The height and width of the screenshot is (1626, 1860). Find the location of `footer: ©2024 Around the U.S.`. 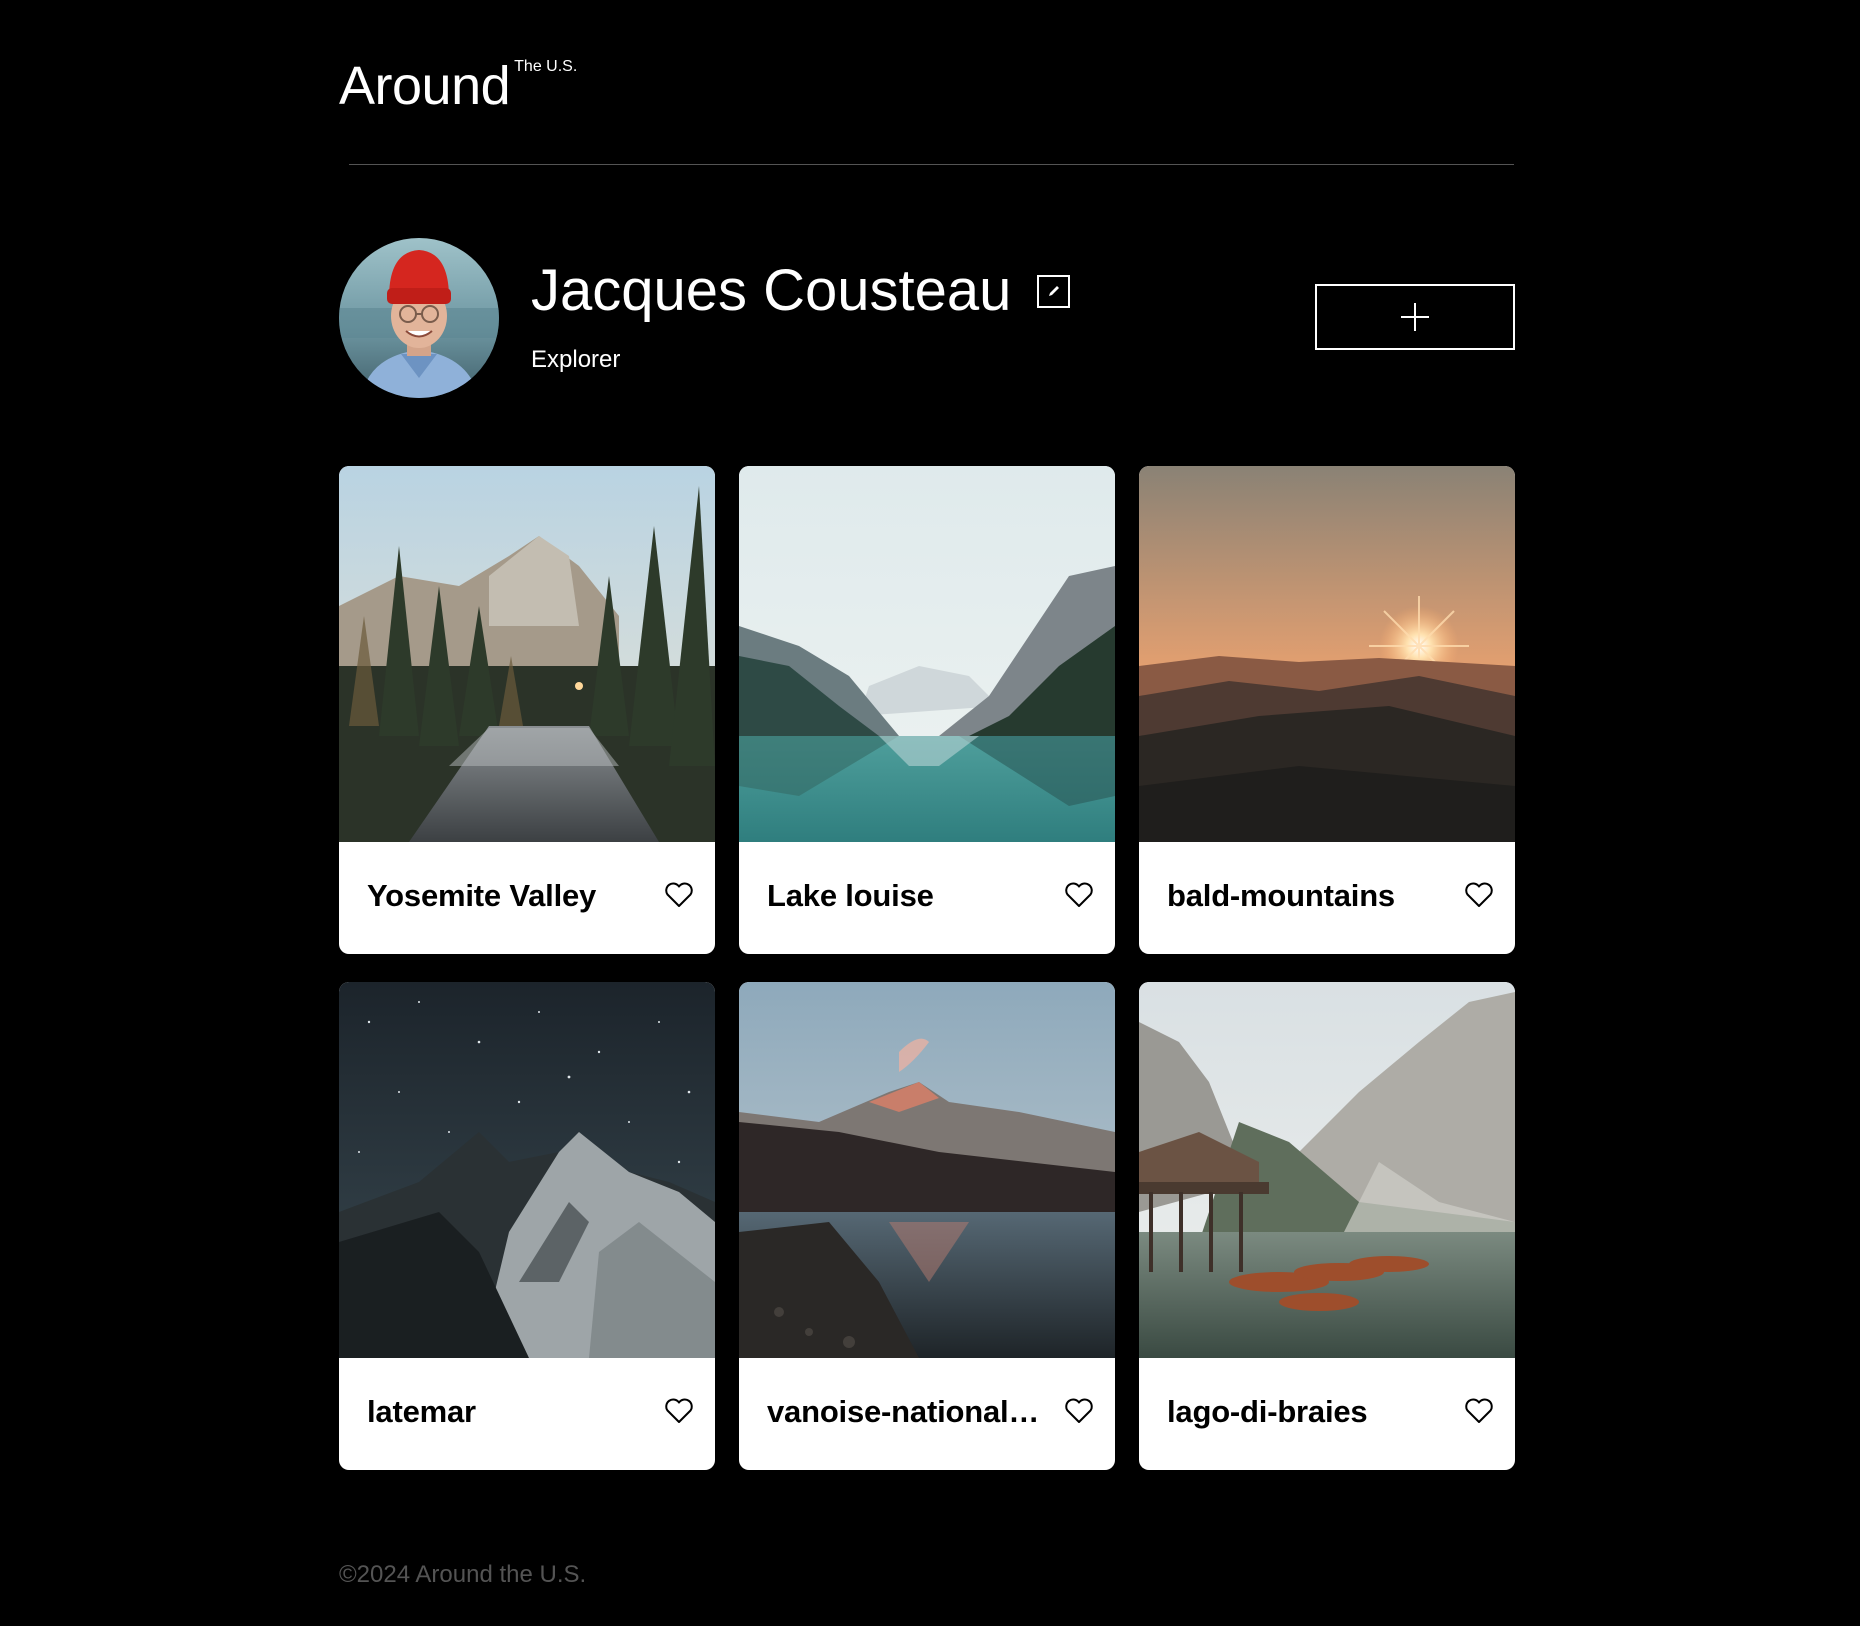

footer: ©2024 Around the U.S. is located at coordinates (462, 1575).